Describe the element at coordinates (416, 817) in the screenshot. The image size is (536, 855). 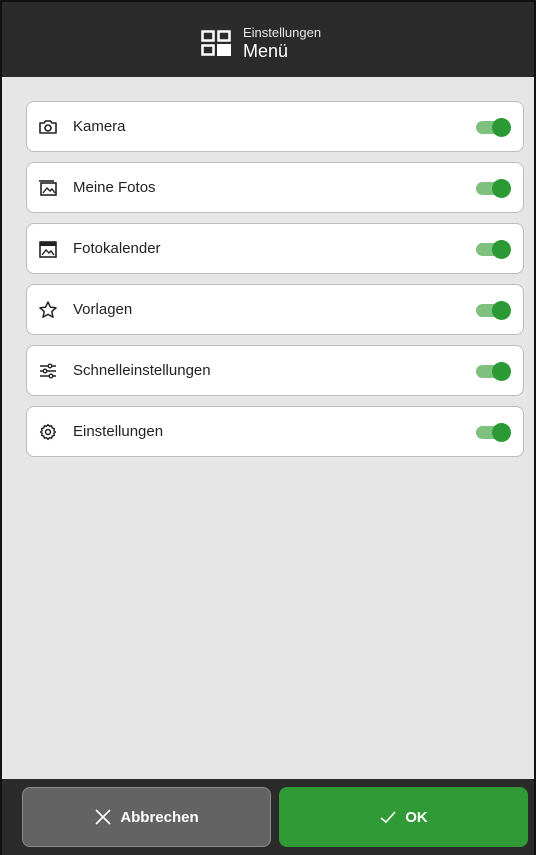
I see `ok-button-label: OK` at that location.